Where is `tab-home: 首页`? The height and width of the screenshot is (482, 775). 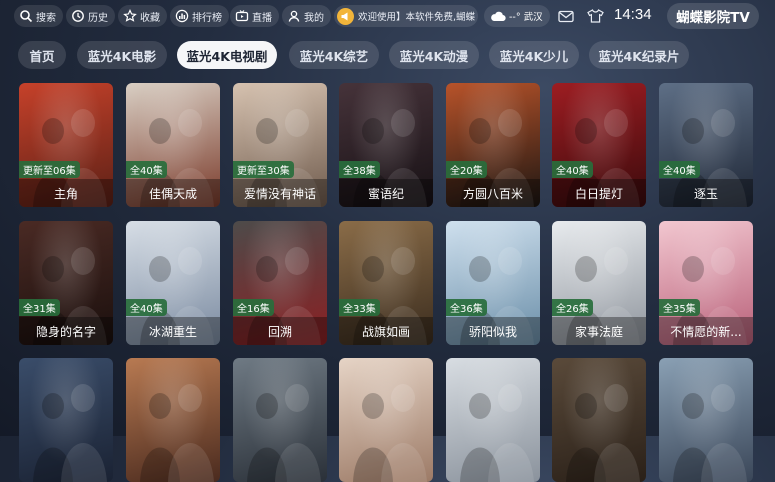 tab-home: 首页 is located at coordinates (42, 55).